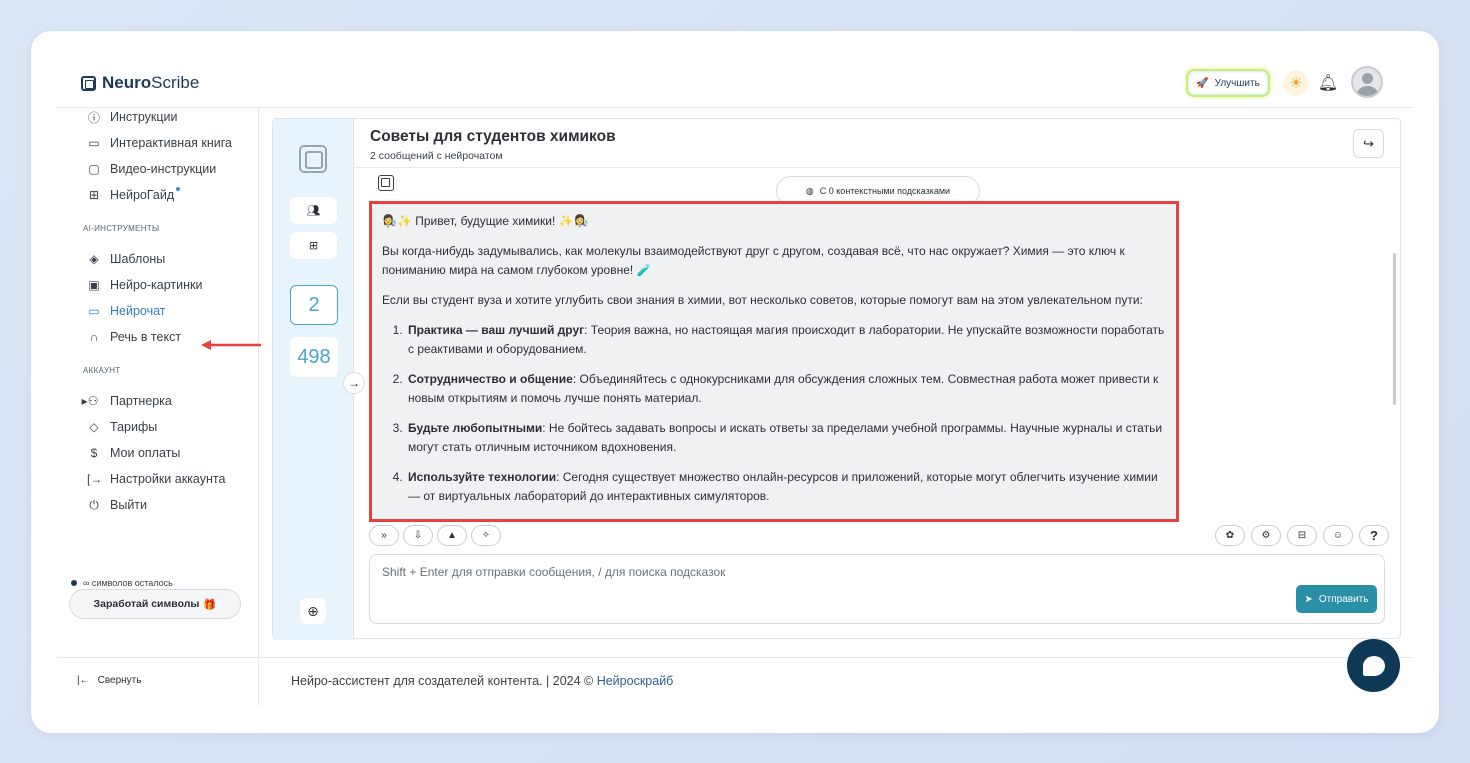  What do you see at coordinates (1328, 83) in the screenshot?
I see `bell-icon: 🔔︎` at bounding box center [1328, 83].